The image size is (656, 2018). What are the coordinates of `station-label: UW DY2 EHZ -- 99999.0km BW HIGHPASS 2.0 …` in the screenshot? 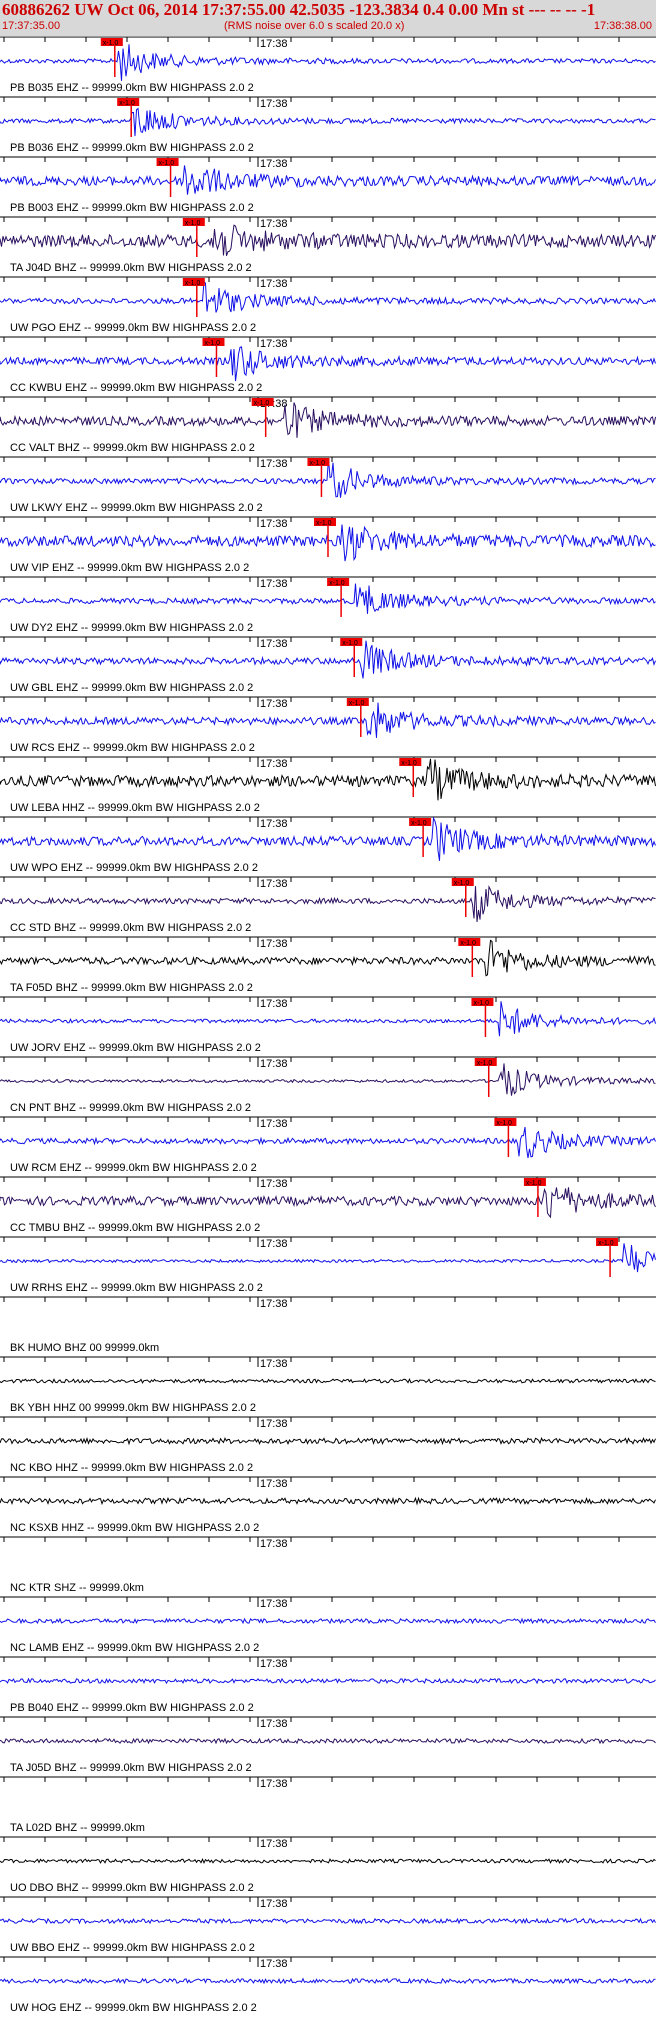 It's located at (131, 628).